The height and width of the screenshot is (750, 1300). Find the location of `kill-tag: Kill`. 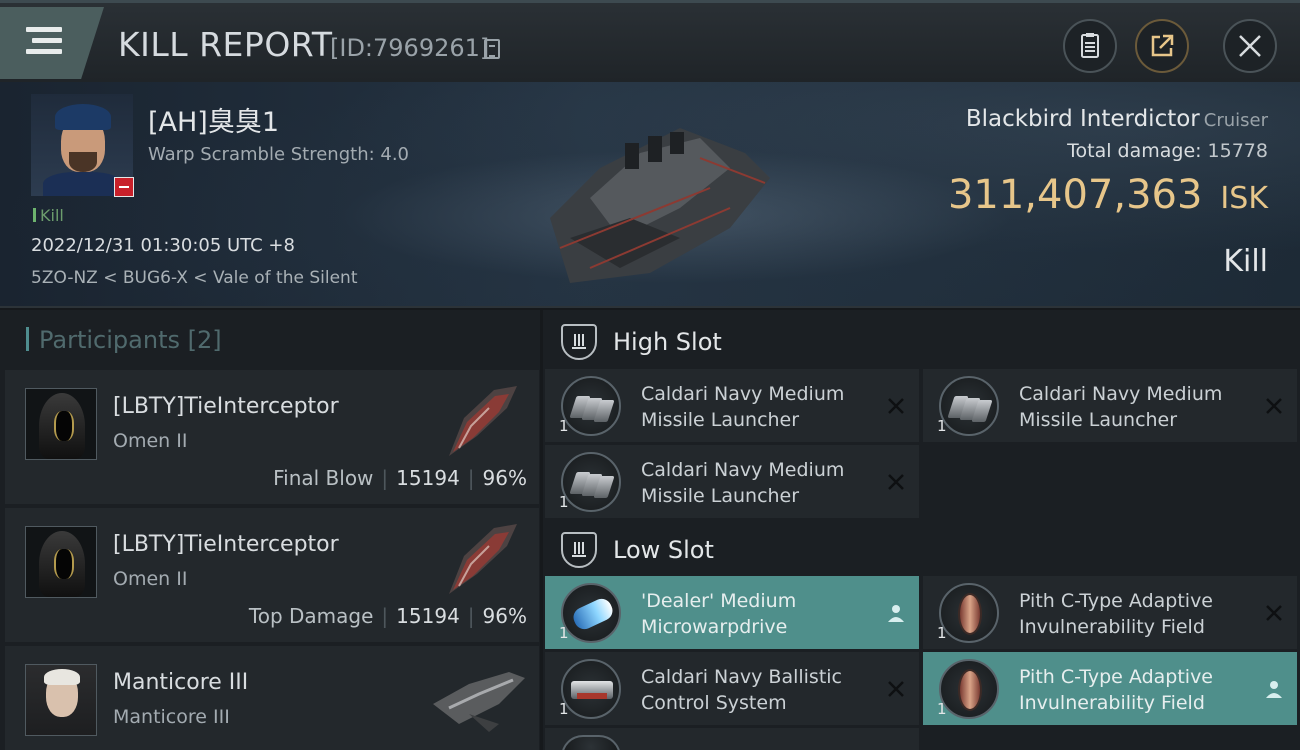

kill-tag: Kill is located at coordinates (48, 215).